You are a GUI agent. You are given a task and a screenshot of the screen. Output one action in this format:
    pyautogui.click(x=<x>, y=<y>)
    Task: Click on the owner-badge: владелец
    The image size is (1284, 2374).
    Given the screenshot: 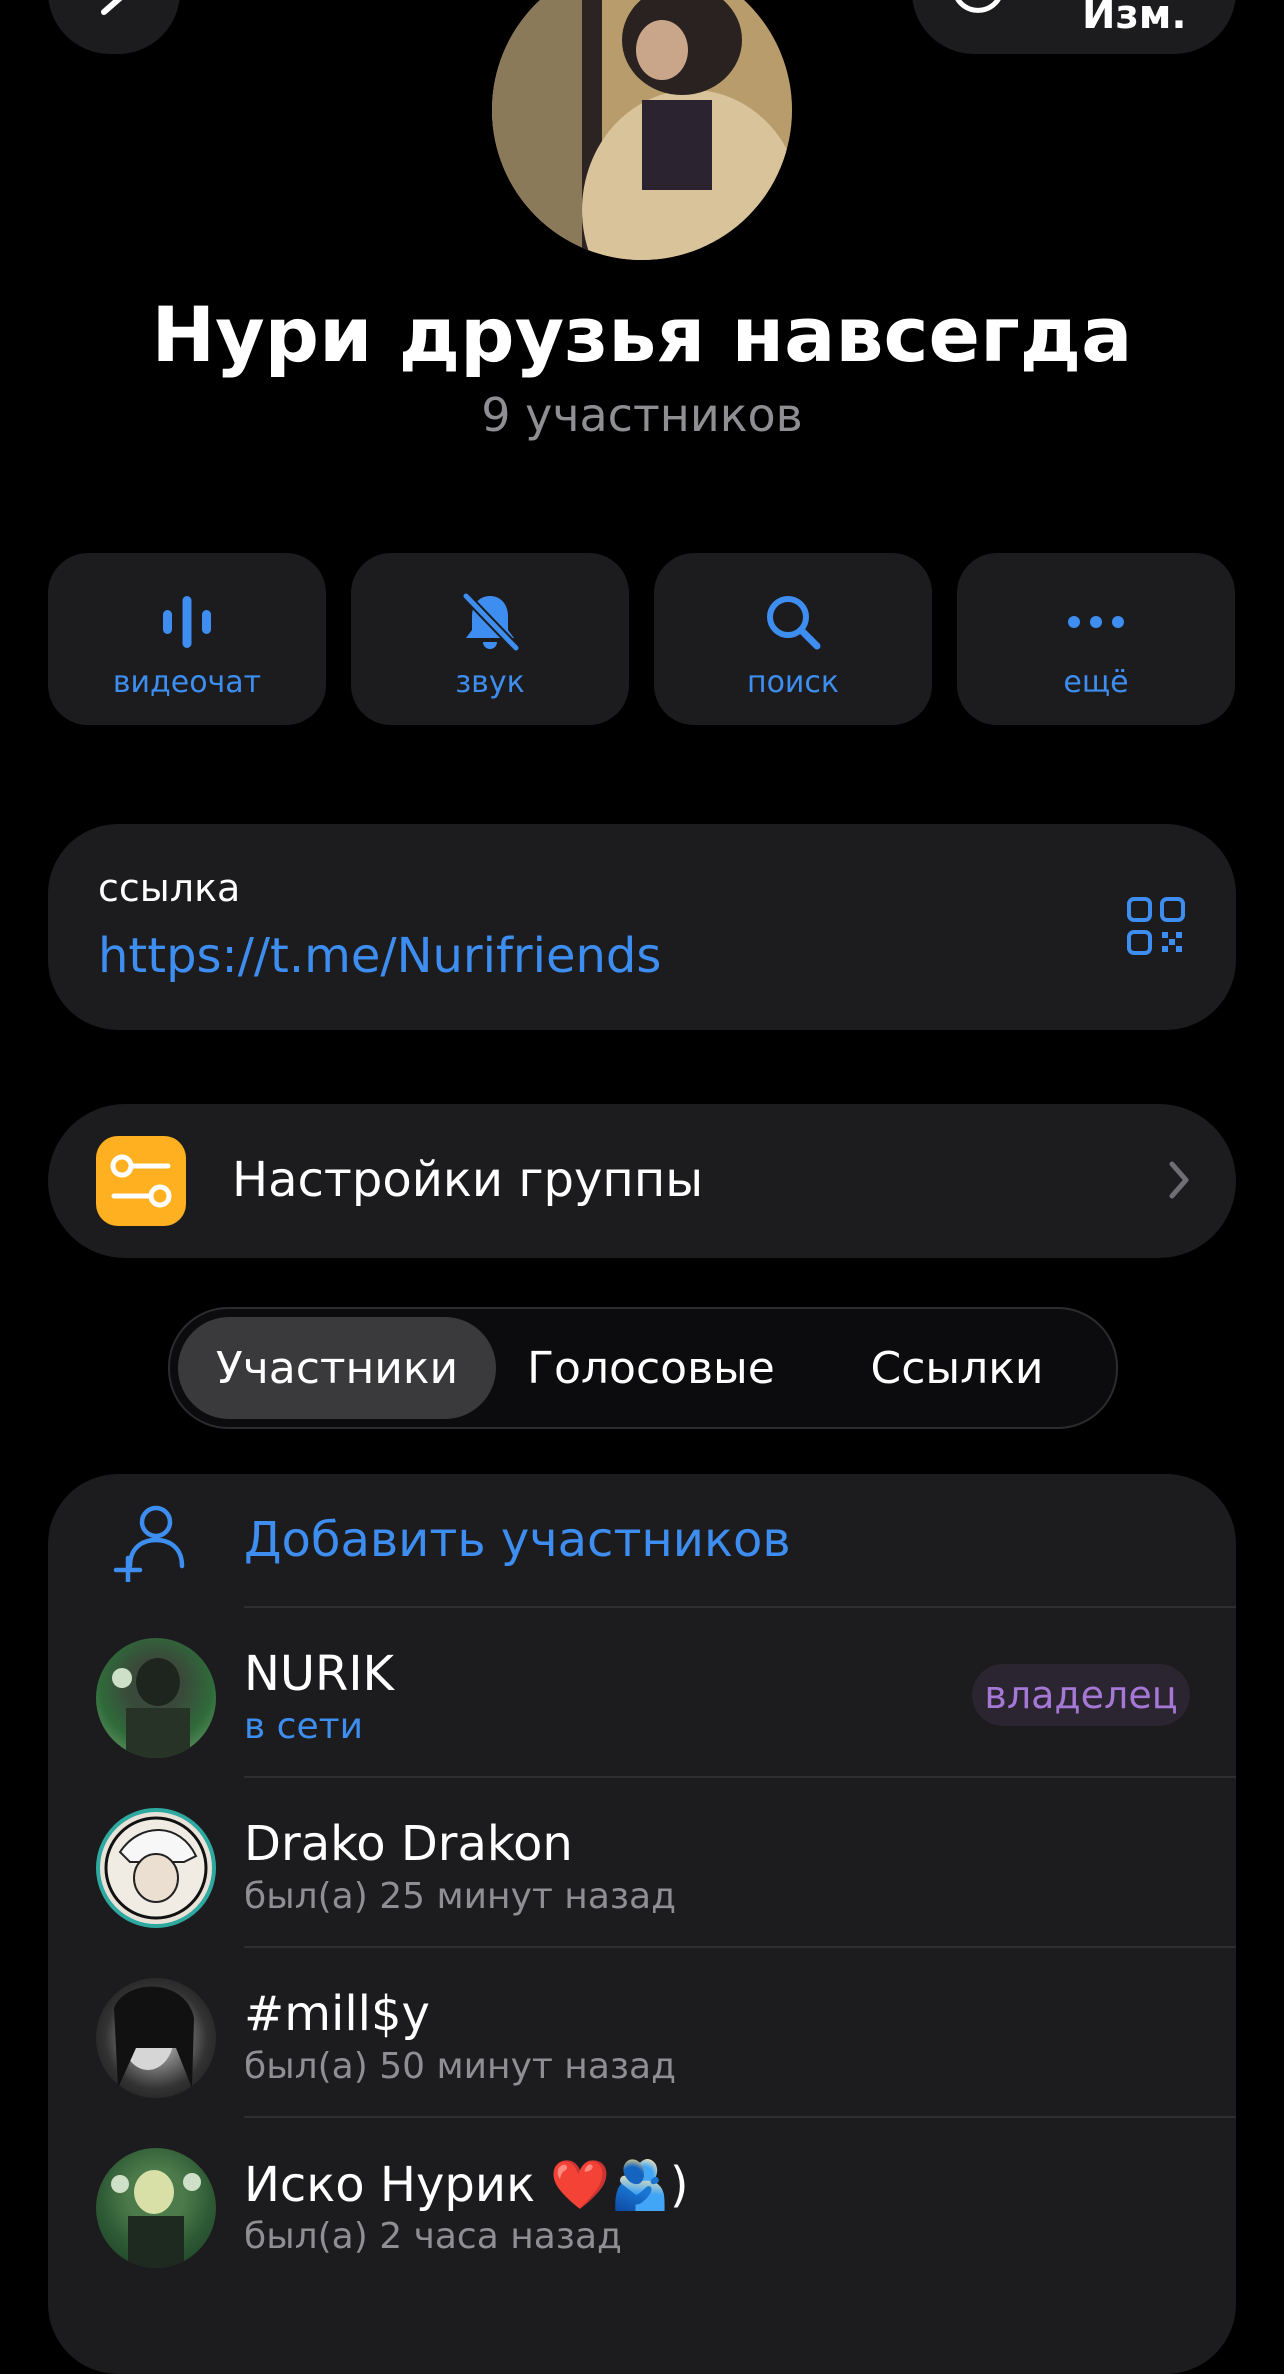 What is the action you would take?
    pyautogui.click(x=1081, y=1695)
    